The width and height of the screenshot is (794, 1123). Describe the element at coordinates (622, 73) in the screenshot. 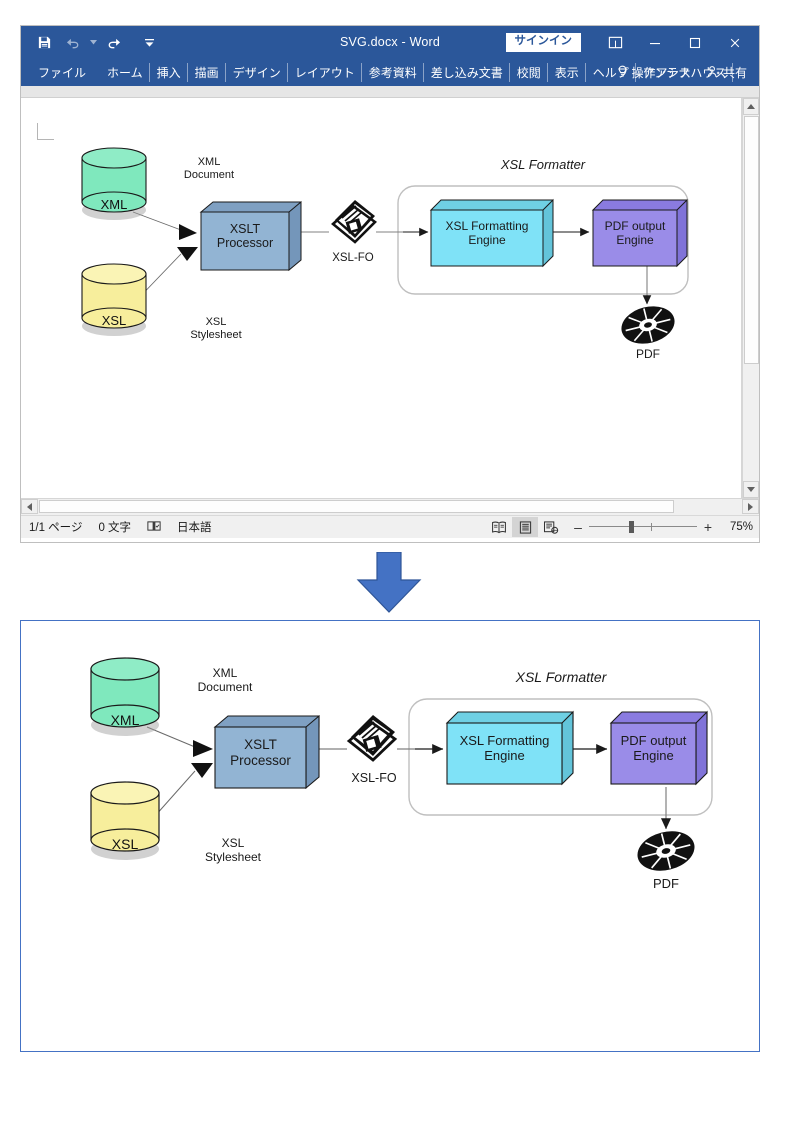

I see `lightbulb-icon` at that location.